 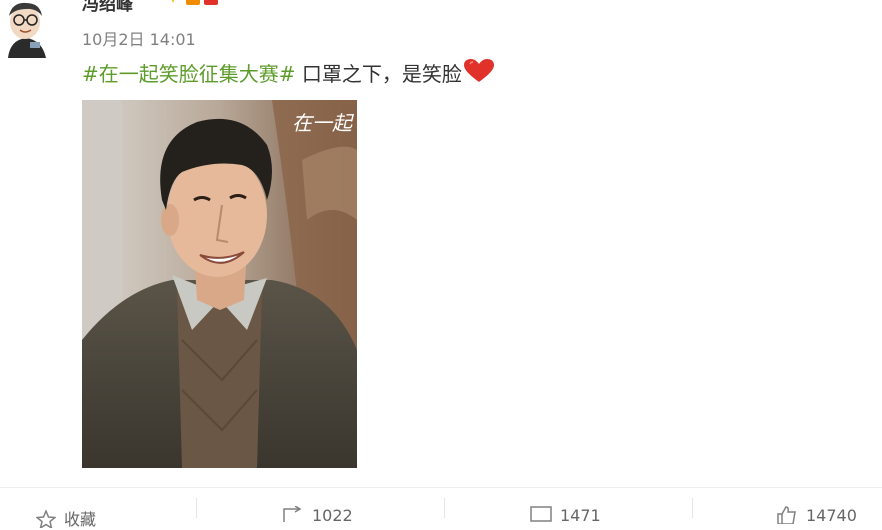 What do you see at coordinates (441, 487) in the screenshot?
I see `action-bar-divider` at bounding box center [441, 487].